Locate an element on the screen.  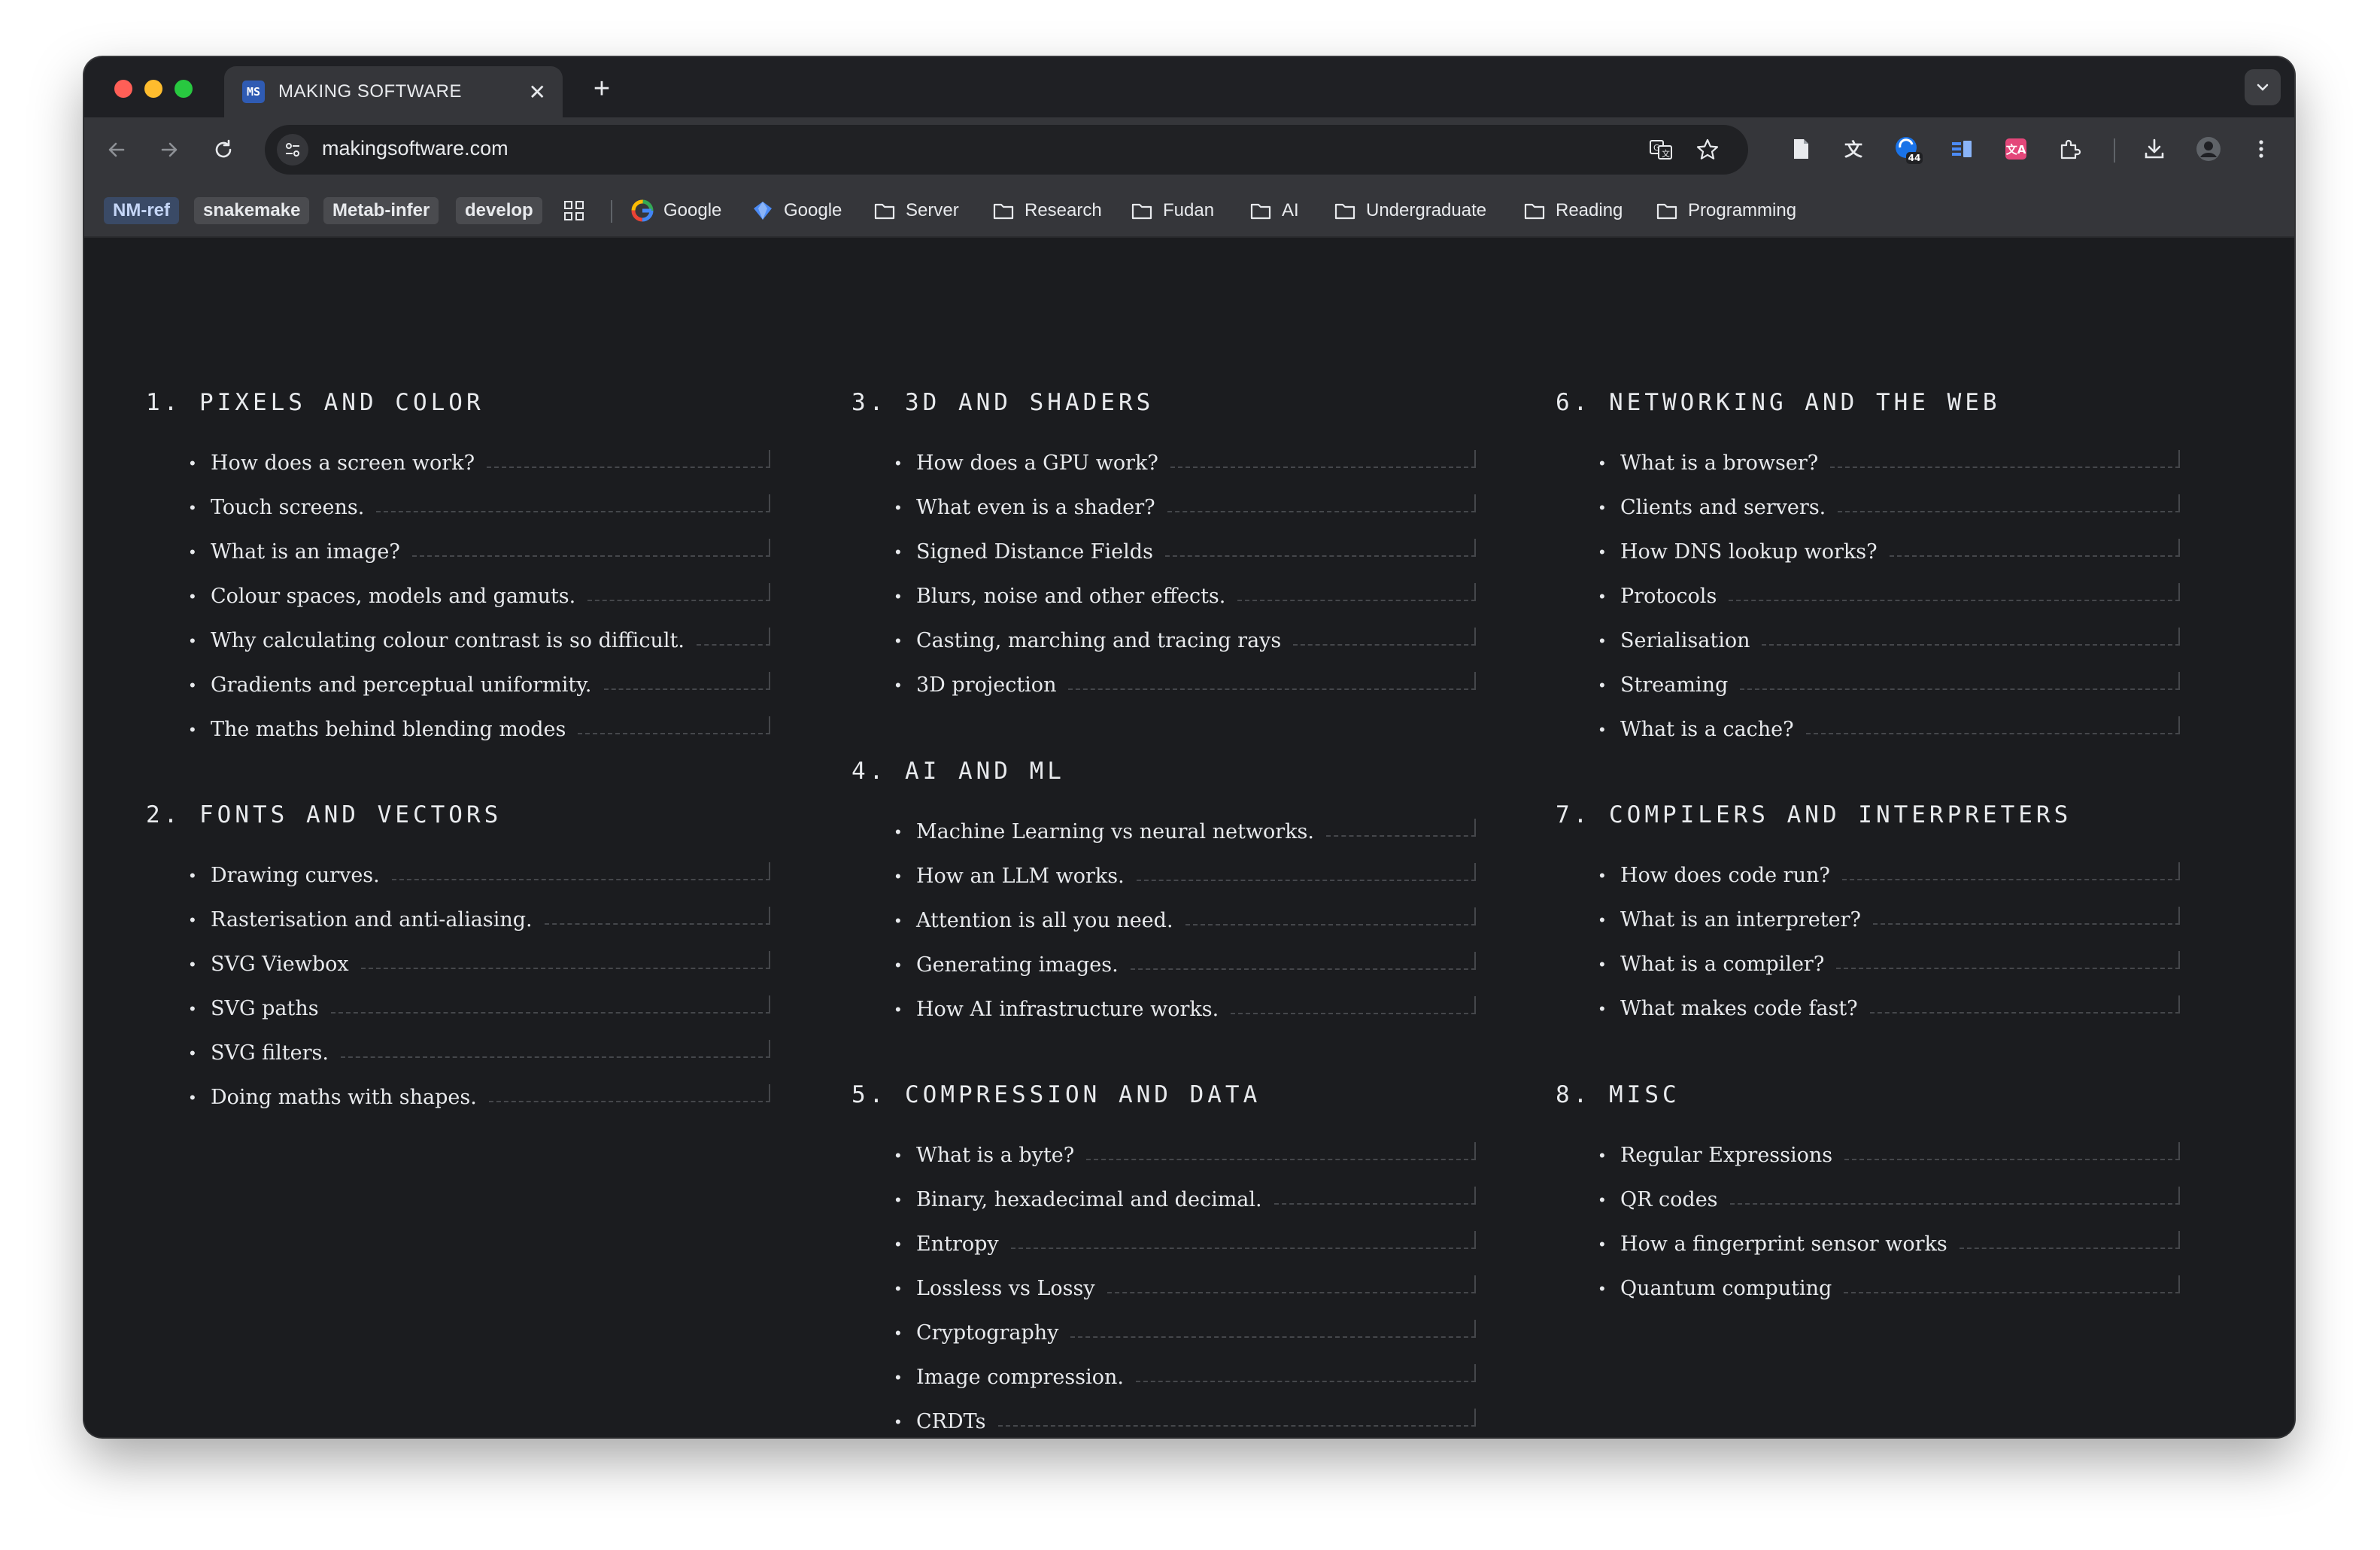
topic-link: • Signed Distance Fields is located at coordinates (1185, 561).